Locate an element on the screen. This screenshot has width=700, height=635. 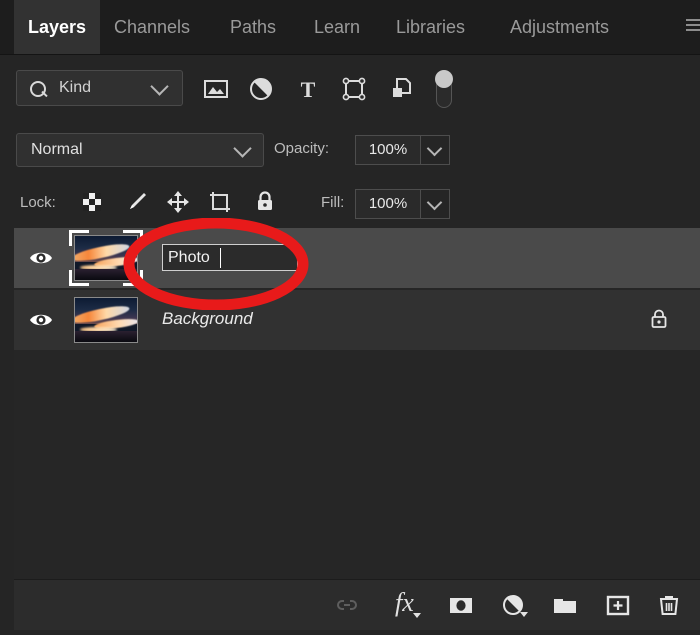
layer-rename-input: Photo is located at coordinates (230, 257).